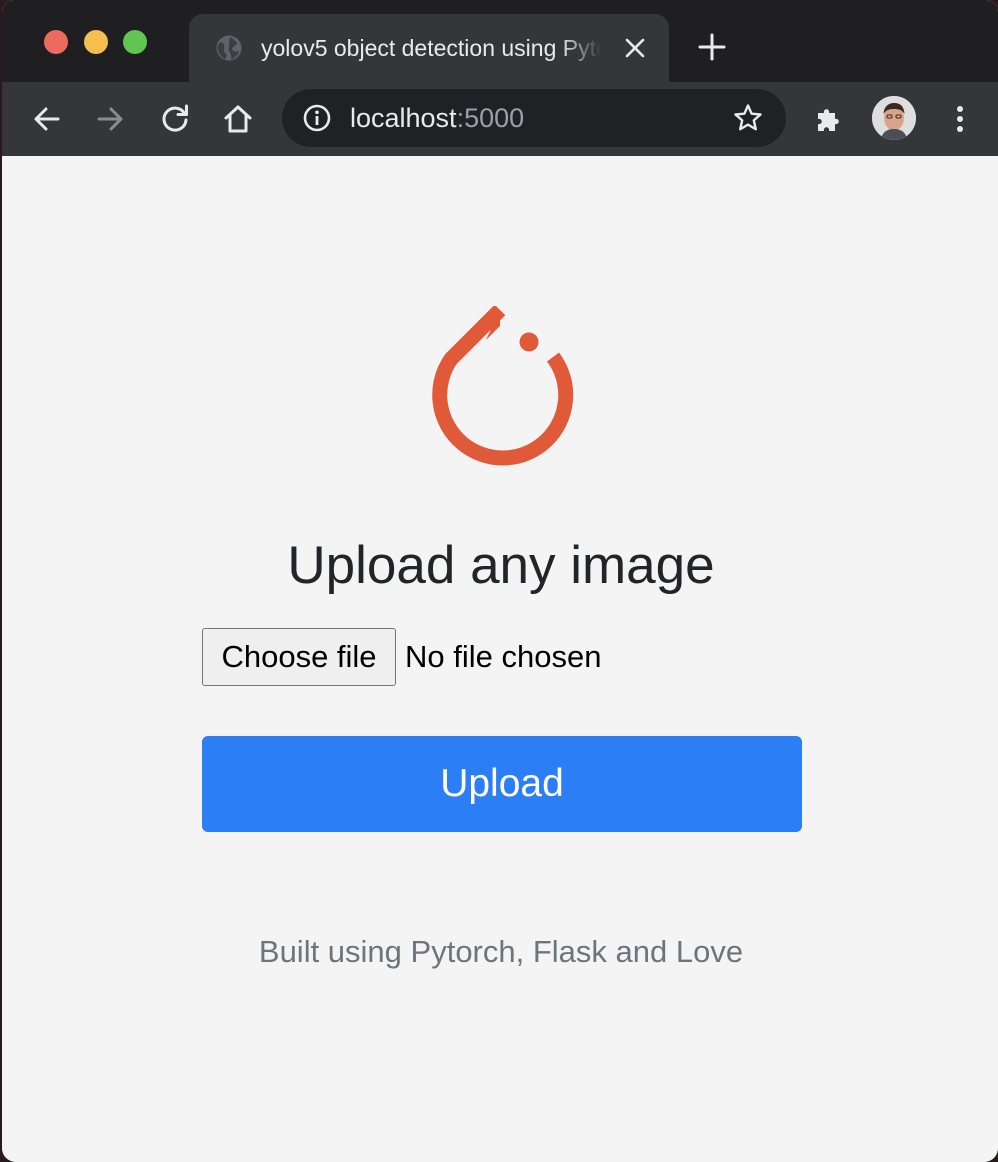 The width and height of the screenshot is (998, 1162). I want to click on browser-toolbar: localhost:5000, so click(500, 119).